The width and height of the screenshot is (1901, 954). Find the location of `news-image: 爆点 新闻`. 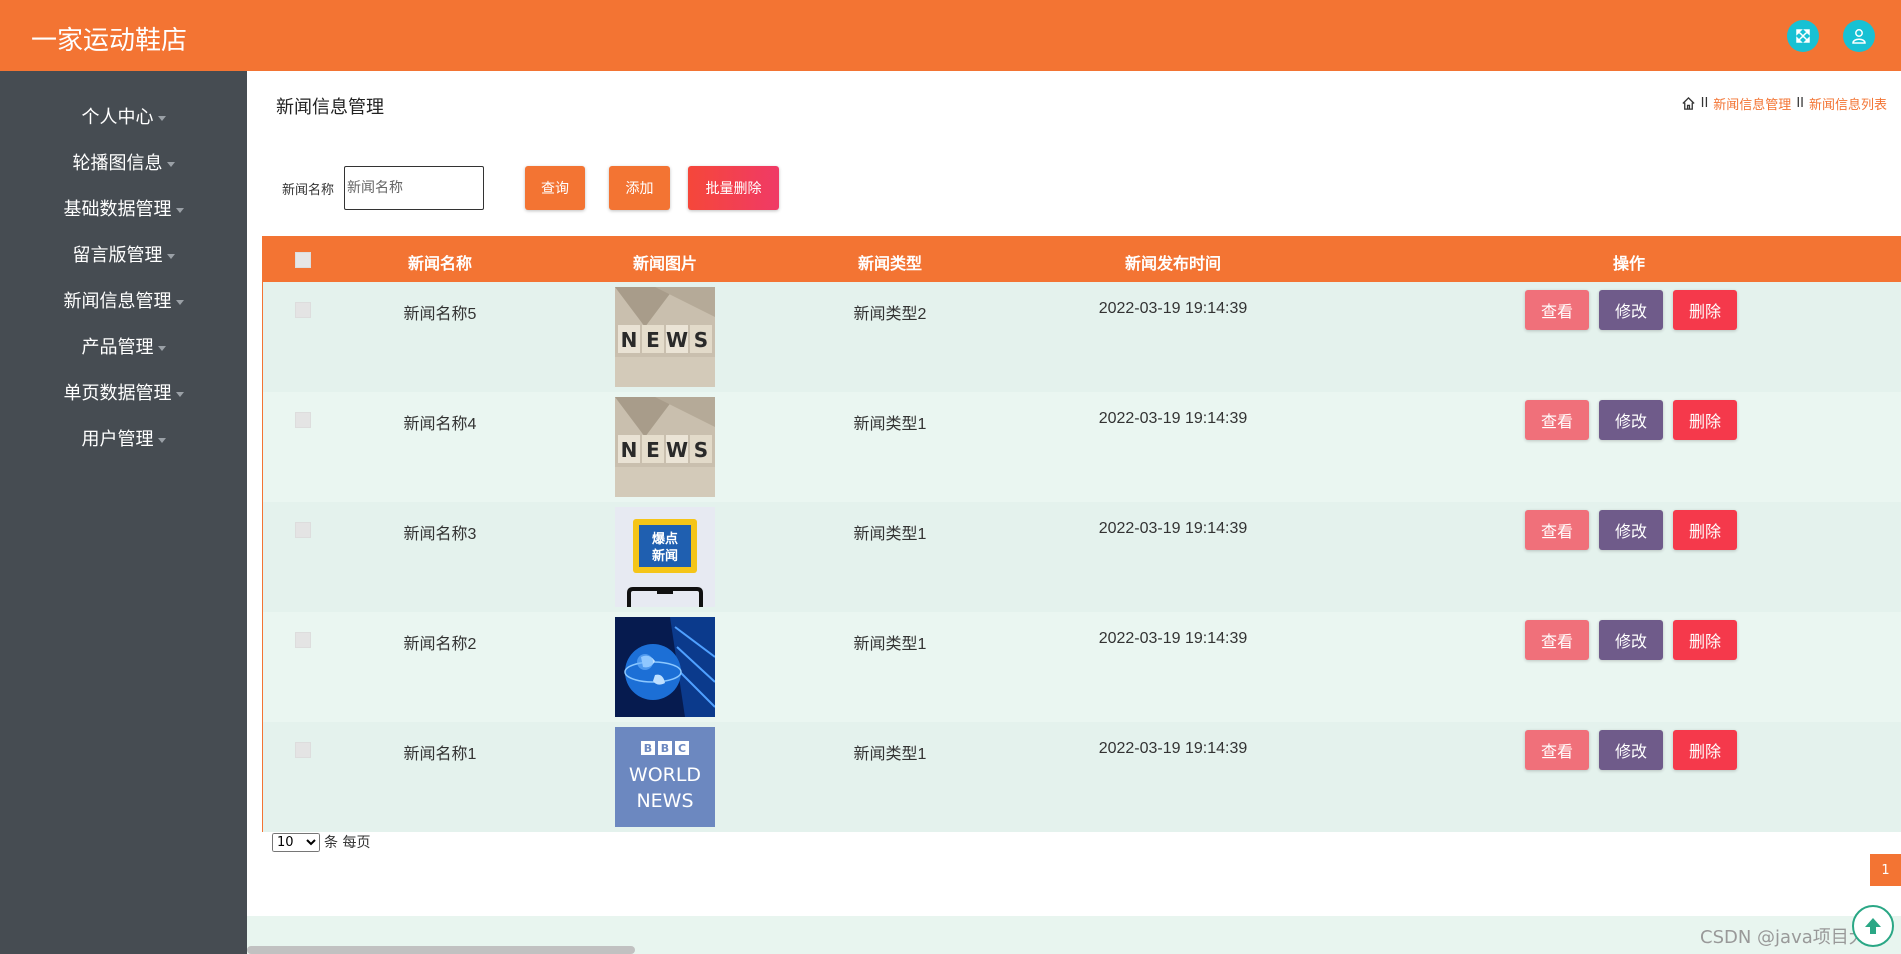

news-image: 爆点 新闻 is located at coordinates (665, 557).